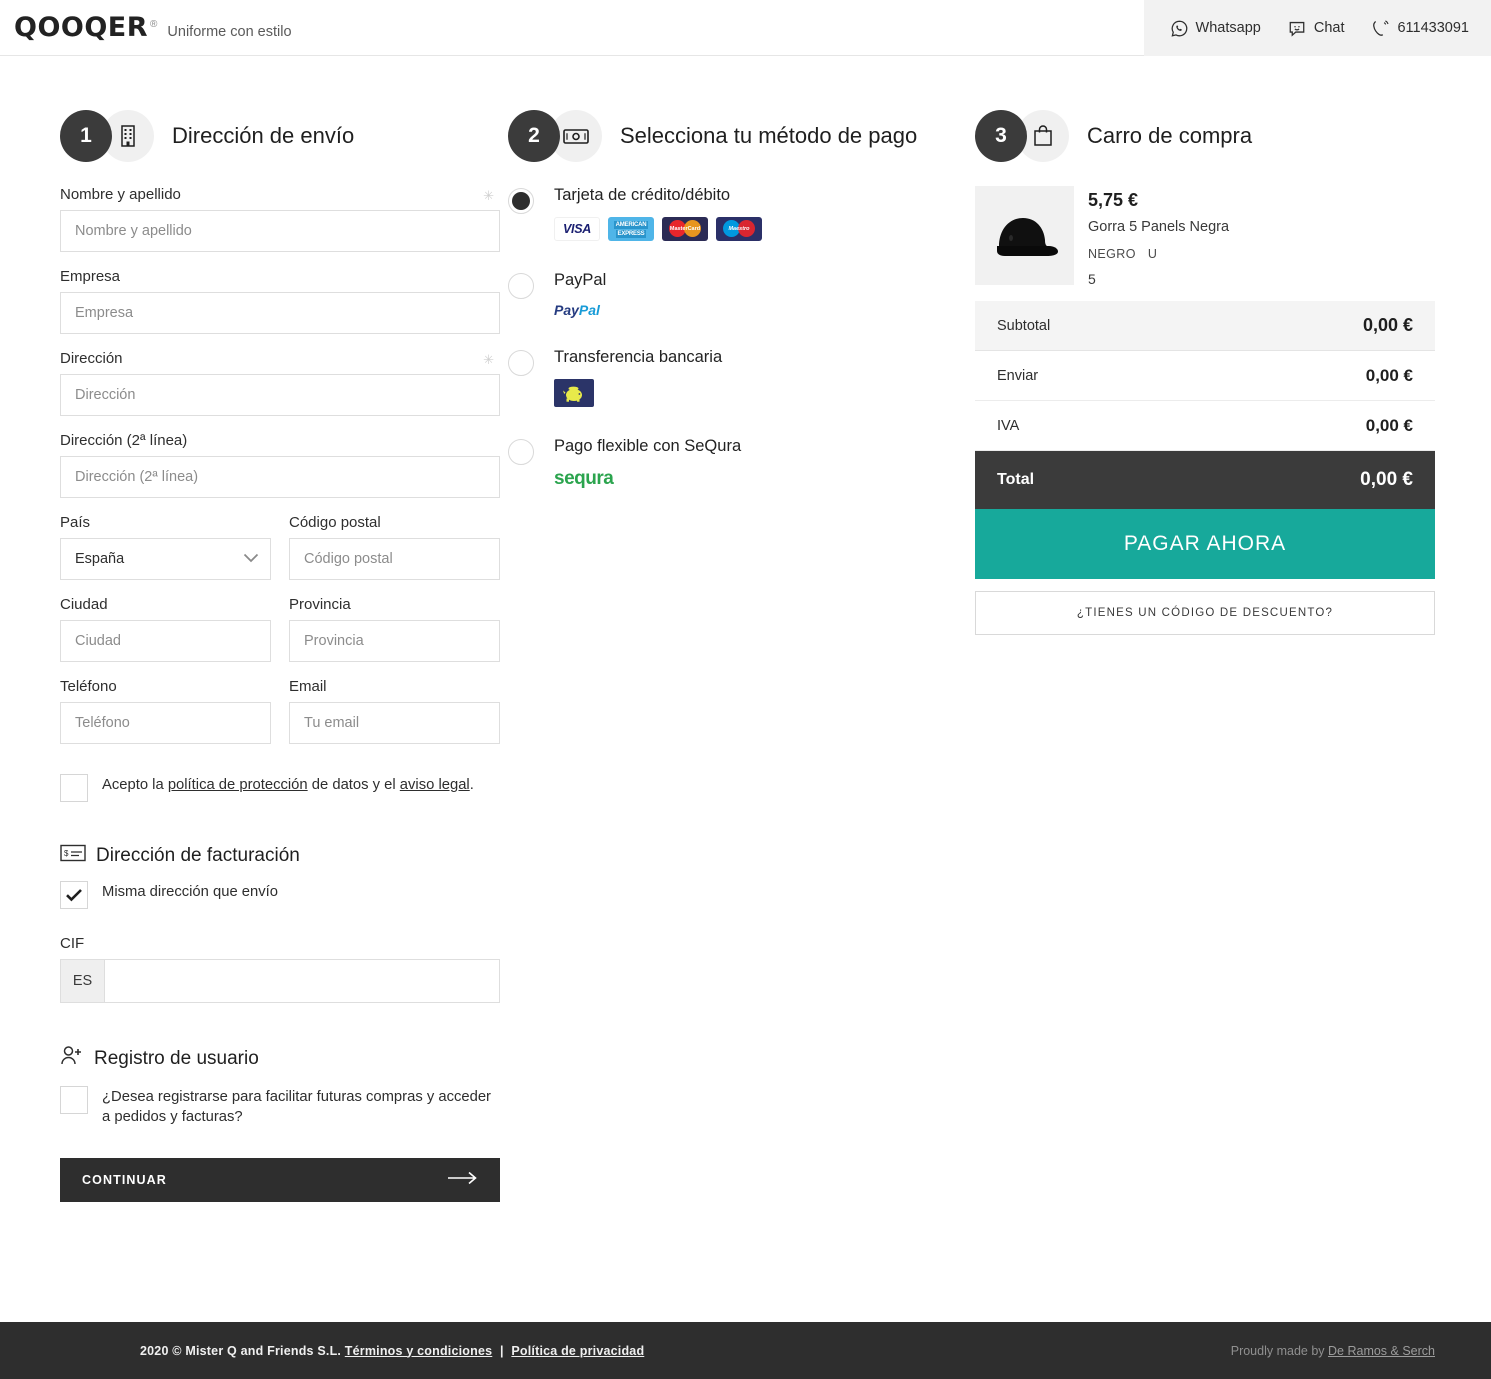 The width and height of the screenshot is (1491, 1379). What do you see at coordinates (1159, 227) in the screenshot?
I see `cart-item-name: Gorra 5 Panels Negra` at bounding box center [1159, 227].